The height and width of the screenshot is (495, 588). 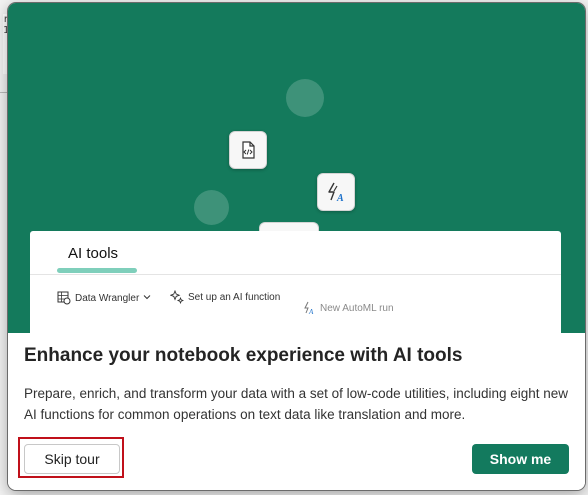 I want to click on toolbar-label: New AutoML run, so click(x=357, y=308).